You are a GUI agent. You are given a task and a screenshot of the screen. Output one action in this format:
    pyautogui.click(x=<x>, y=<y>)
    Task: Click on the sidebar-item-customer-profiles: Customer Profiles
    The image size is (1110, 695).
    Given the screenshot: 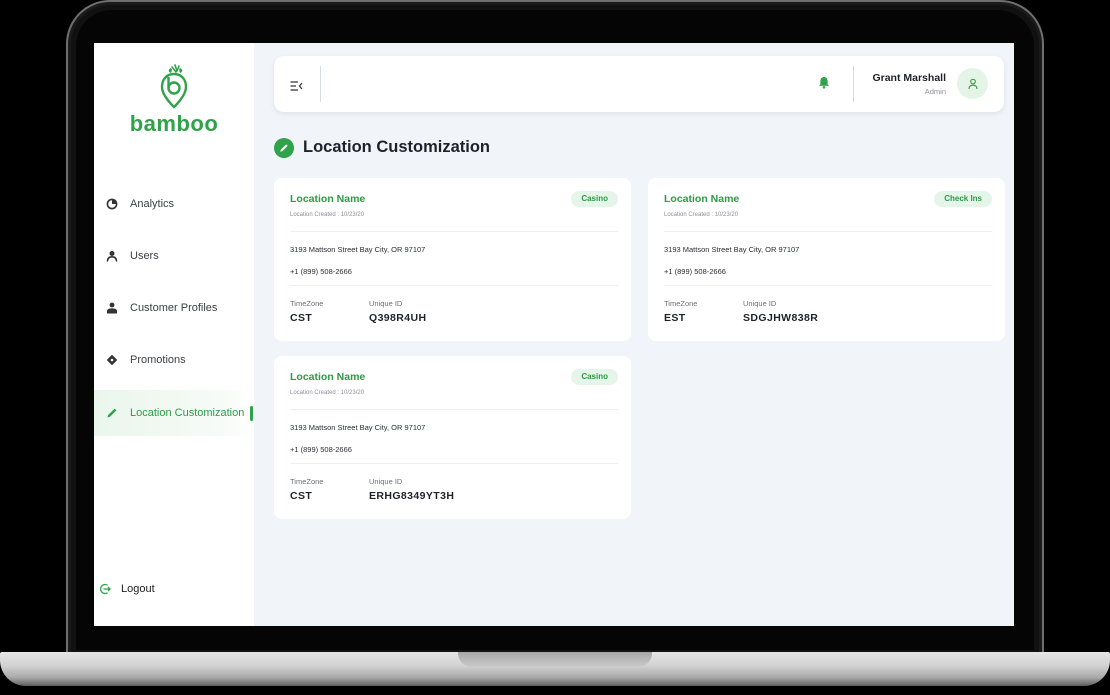 What is the action you would take?
    pyautogui.click(x=174, y=308)
    